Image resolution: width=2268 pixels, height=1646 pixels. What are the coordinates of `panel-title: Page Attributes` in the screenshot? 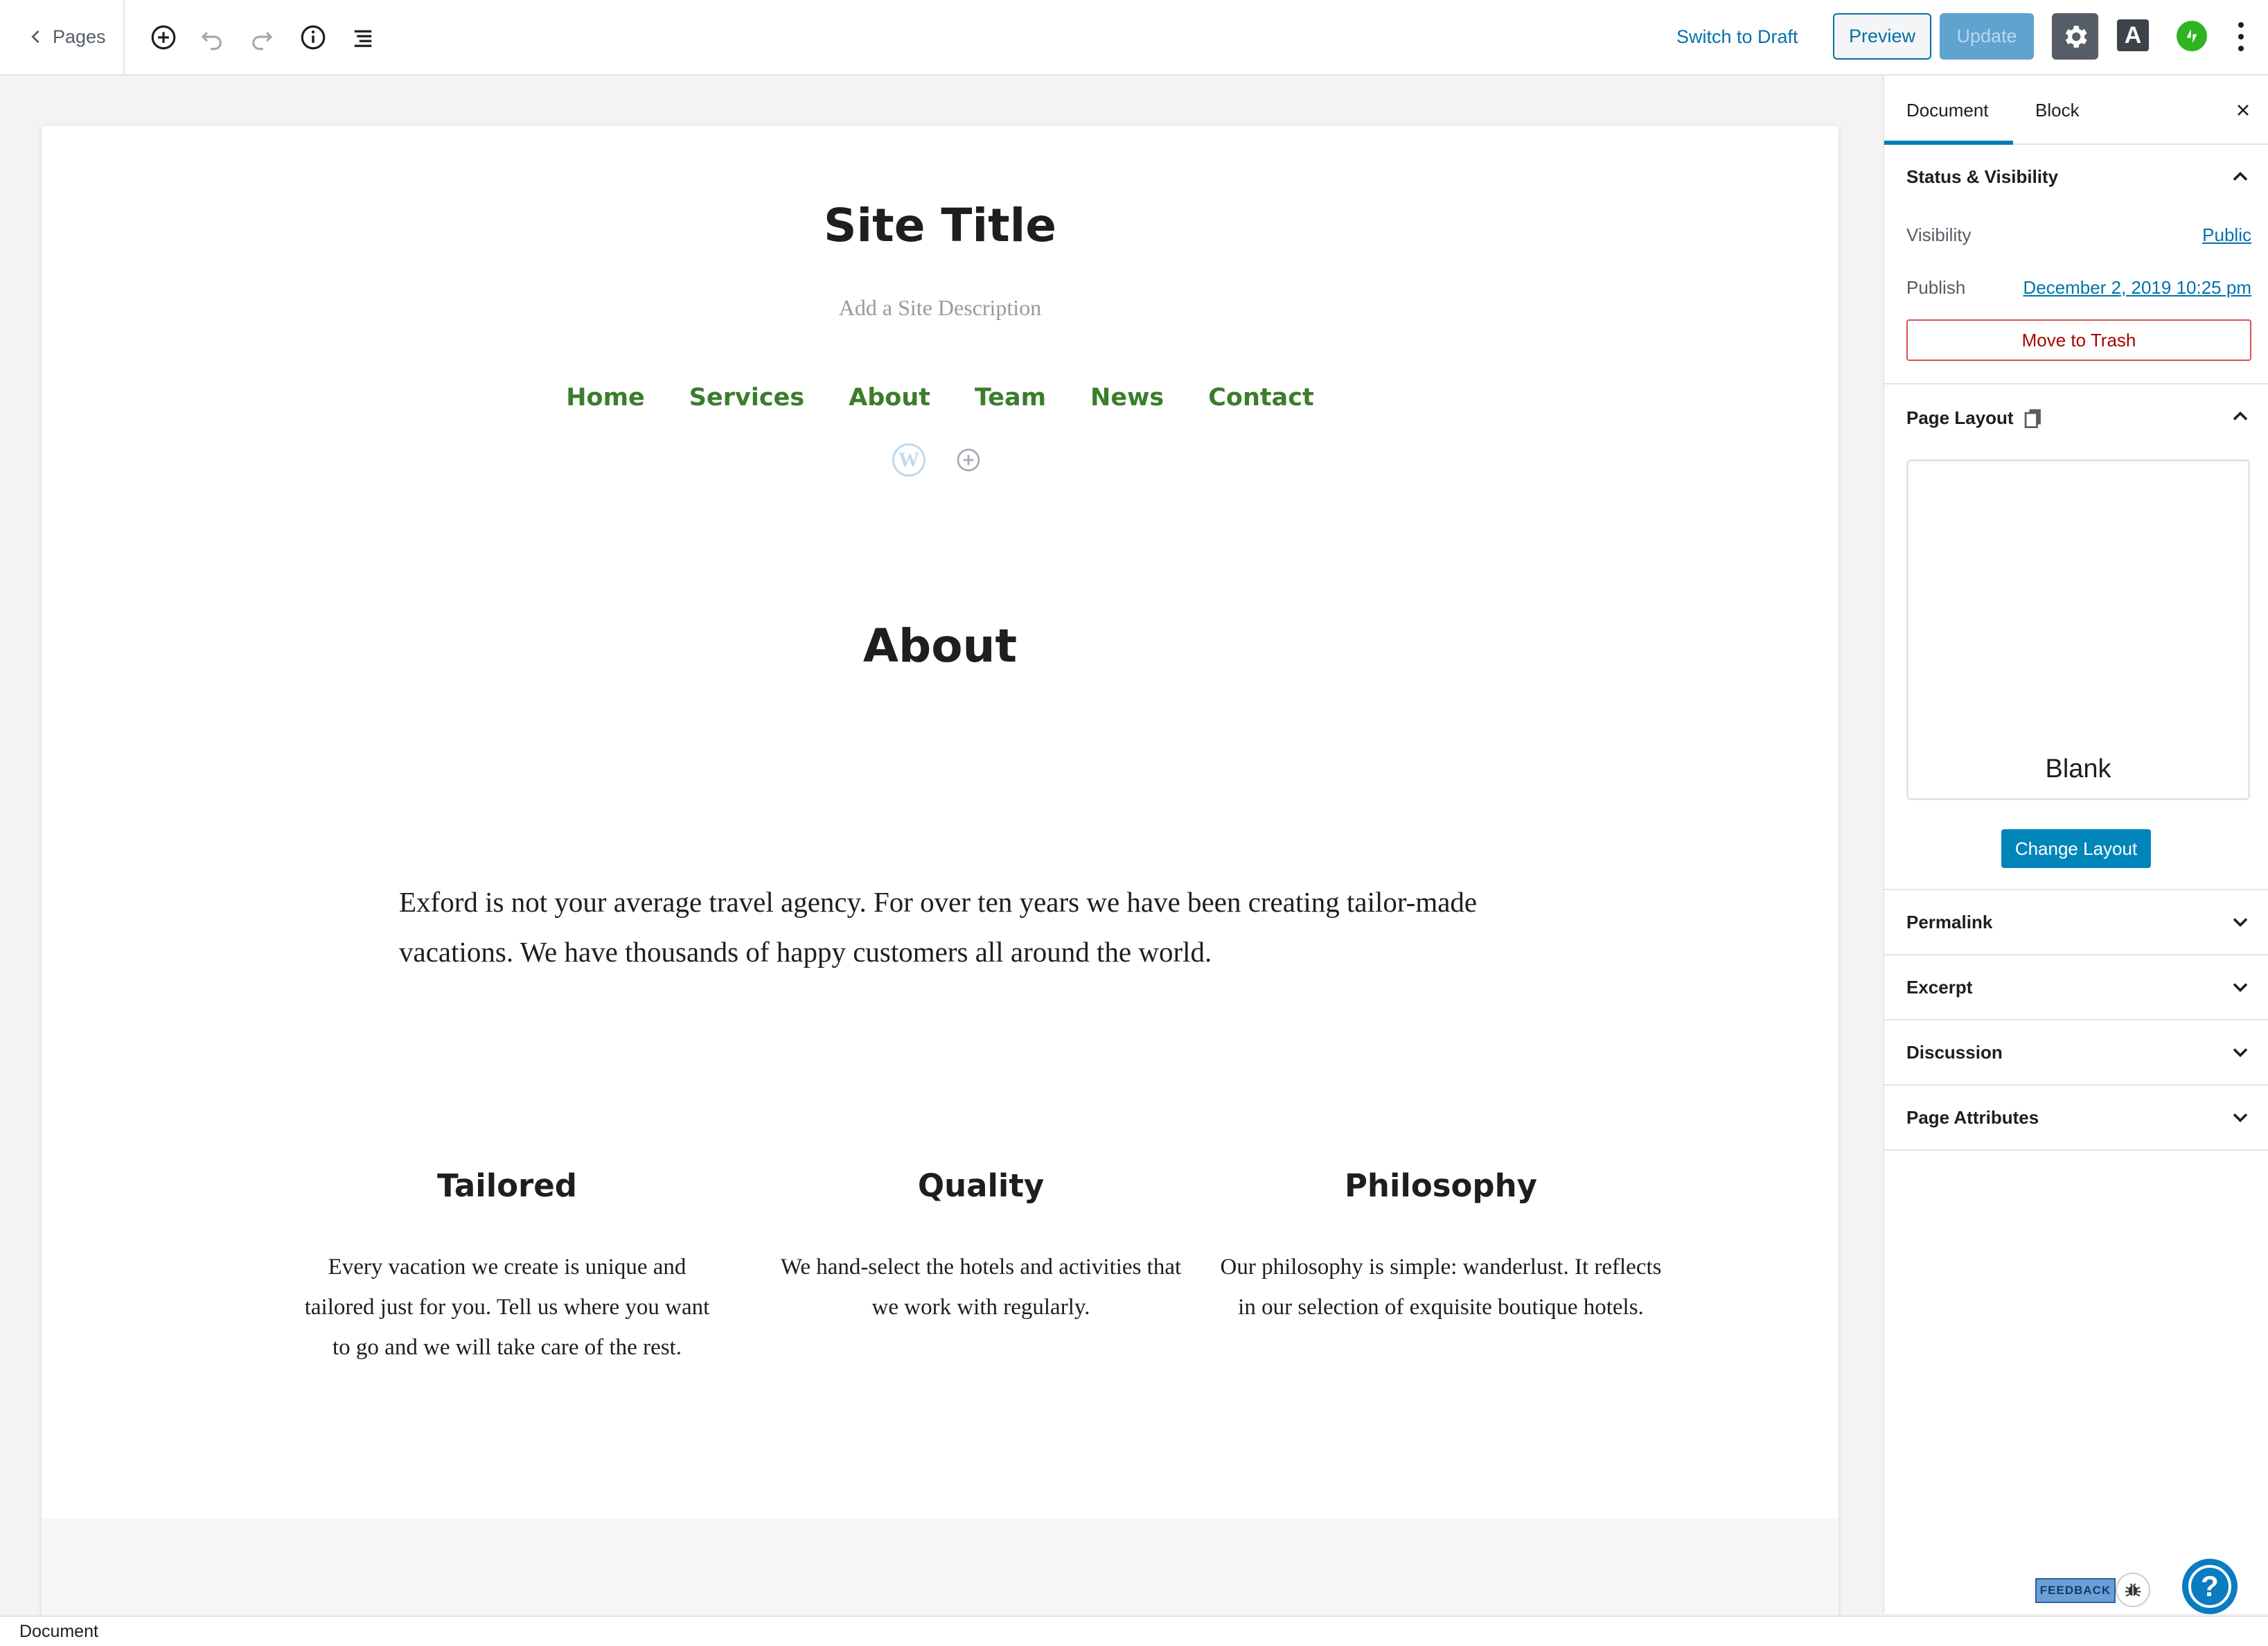 It's located at (1972, 1117).